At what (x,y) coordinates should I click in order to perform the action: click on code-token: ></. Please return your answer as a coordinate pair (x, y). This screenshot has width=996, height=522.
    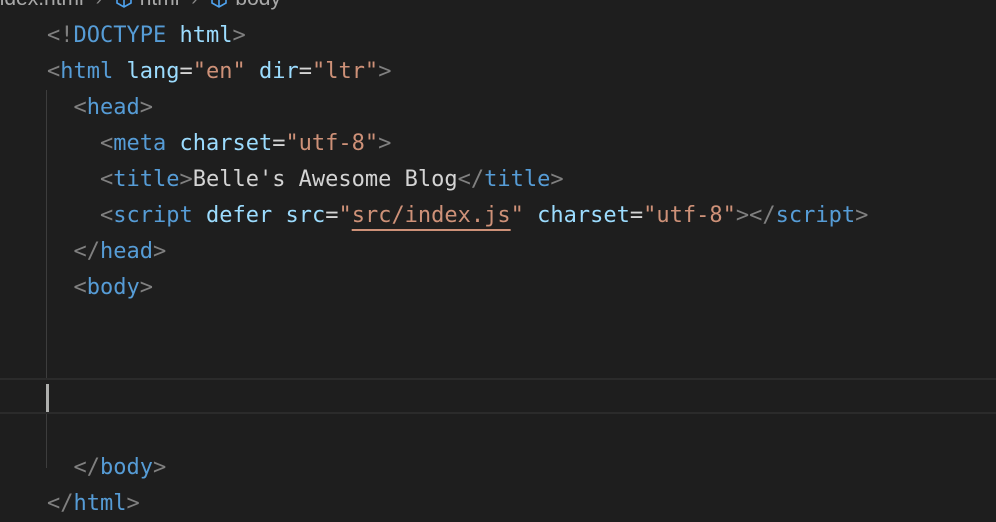
    Looking at the image, I should click on (755, 215).